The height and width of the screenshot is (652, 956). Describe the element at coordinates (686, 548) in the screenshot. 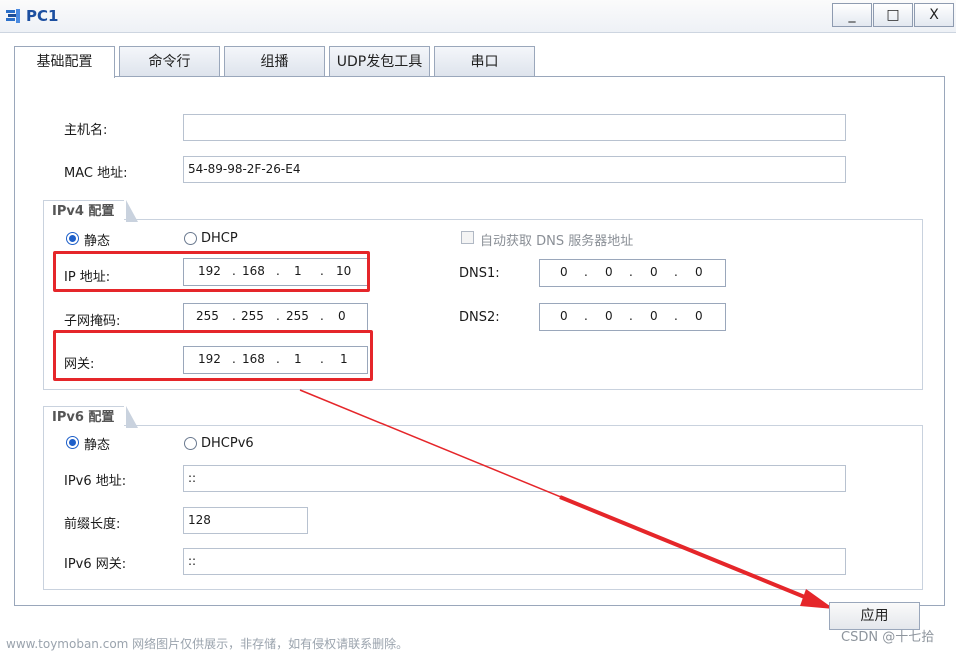

I see `arrow-thick-segment` at that location.